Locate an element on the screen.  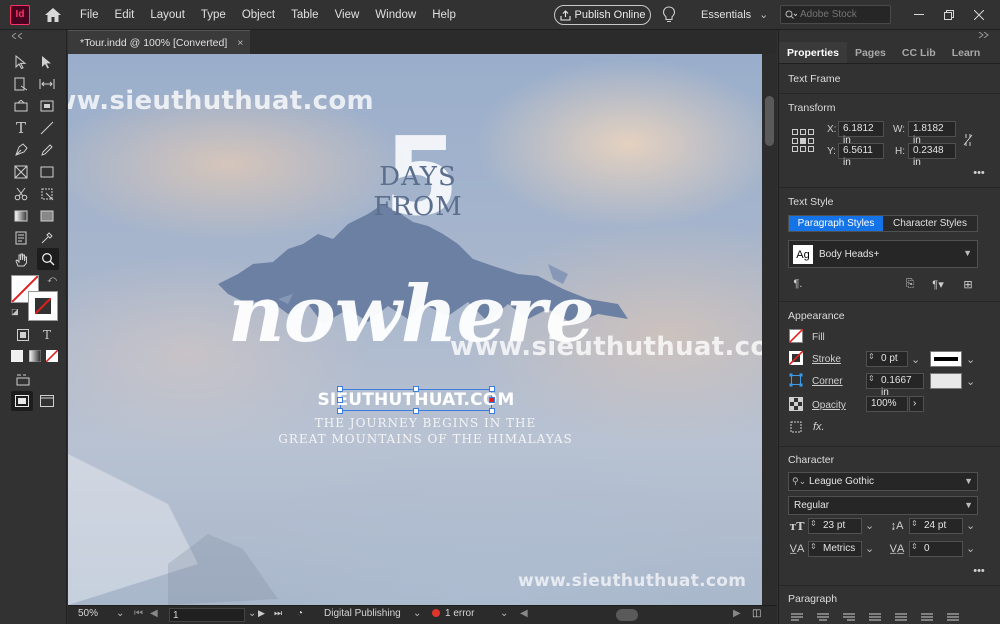
constrain-proportions-icon is located at coordinates (968, 140).